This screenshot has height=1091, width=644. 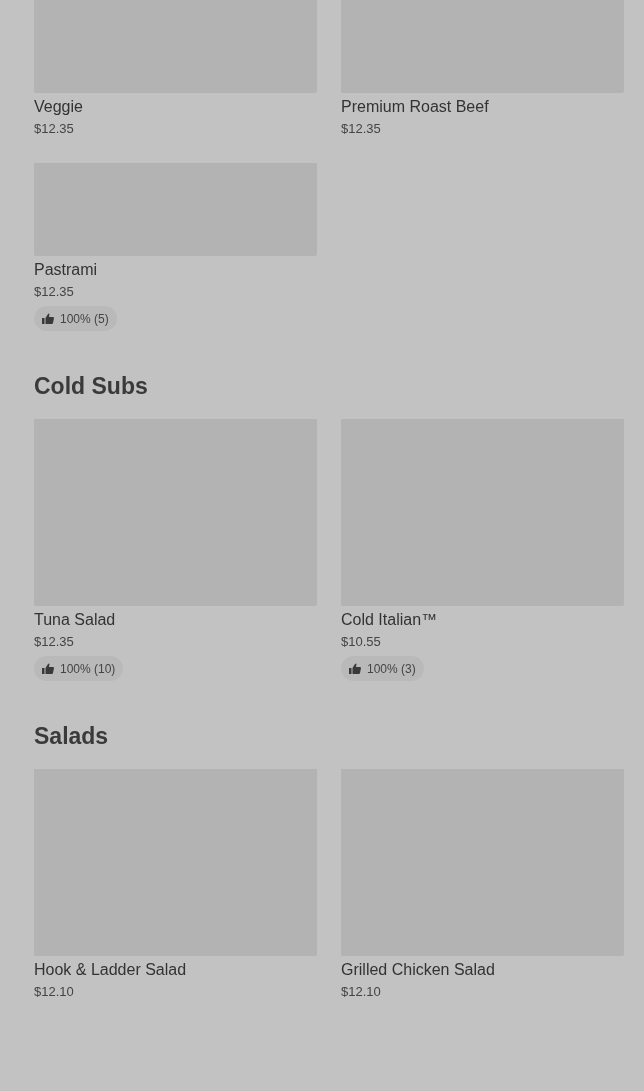 What do you see at coordinates (84, 319) in the screenshot?
I see `rating-text: 100% (5)` at bounding box center [84, 319].